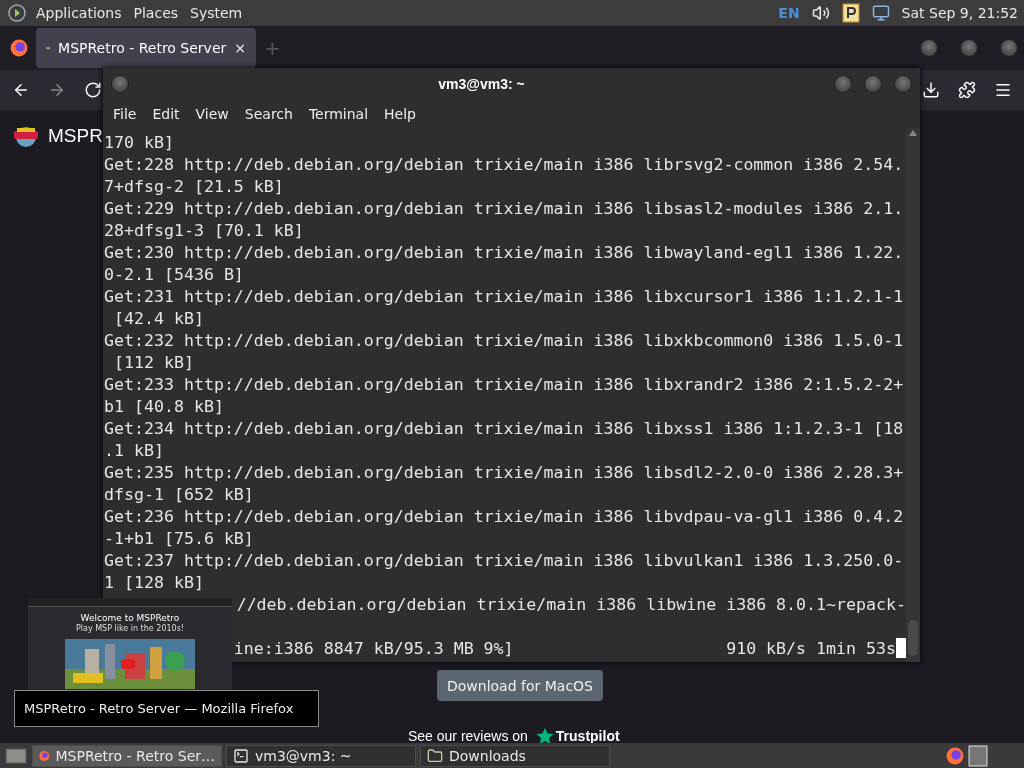 This screenshot has height=768, width=1024. What do you see at coordinates (400, 114) in the screenshot?
I see `menu-item: Help` at bounding box center [400, 114].